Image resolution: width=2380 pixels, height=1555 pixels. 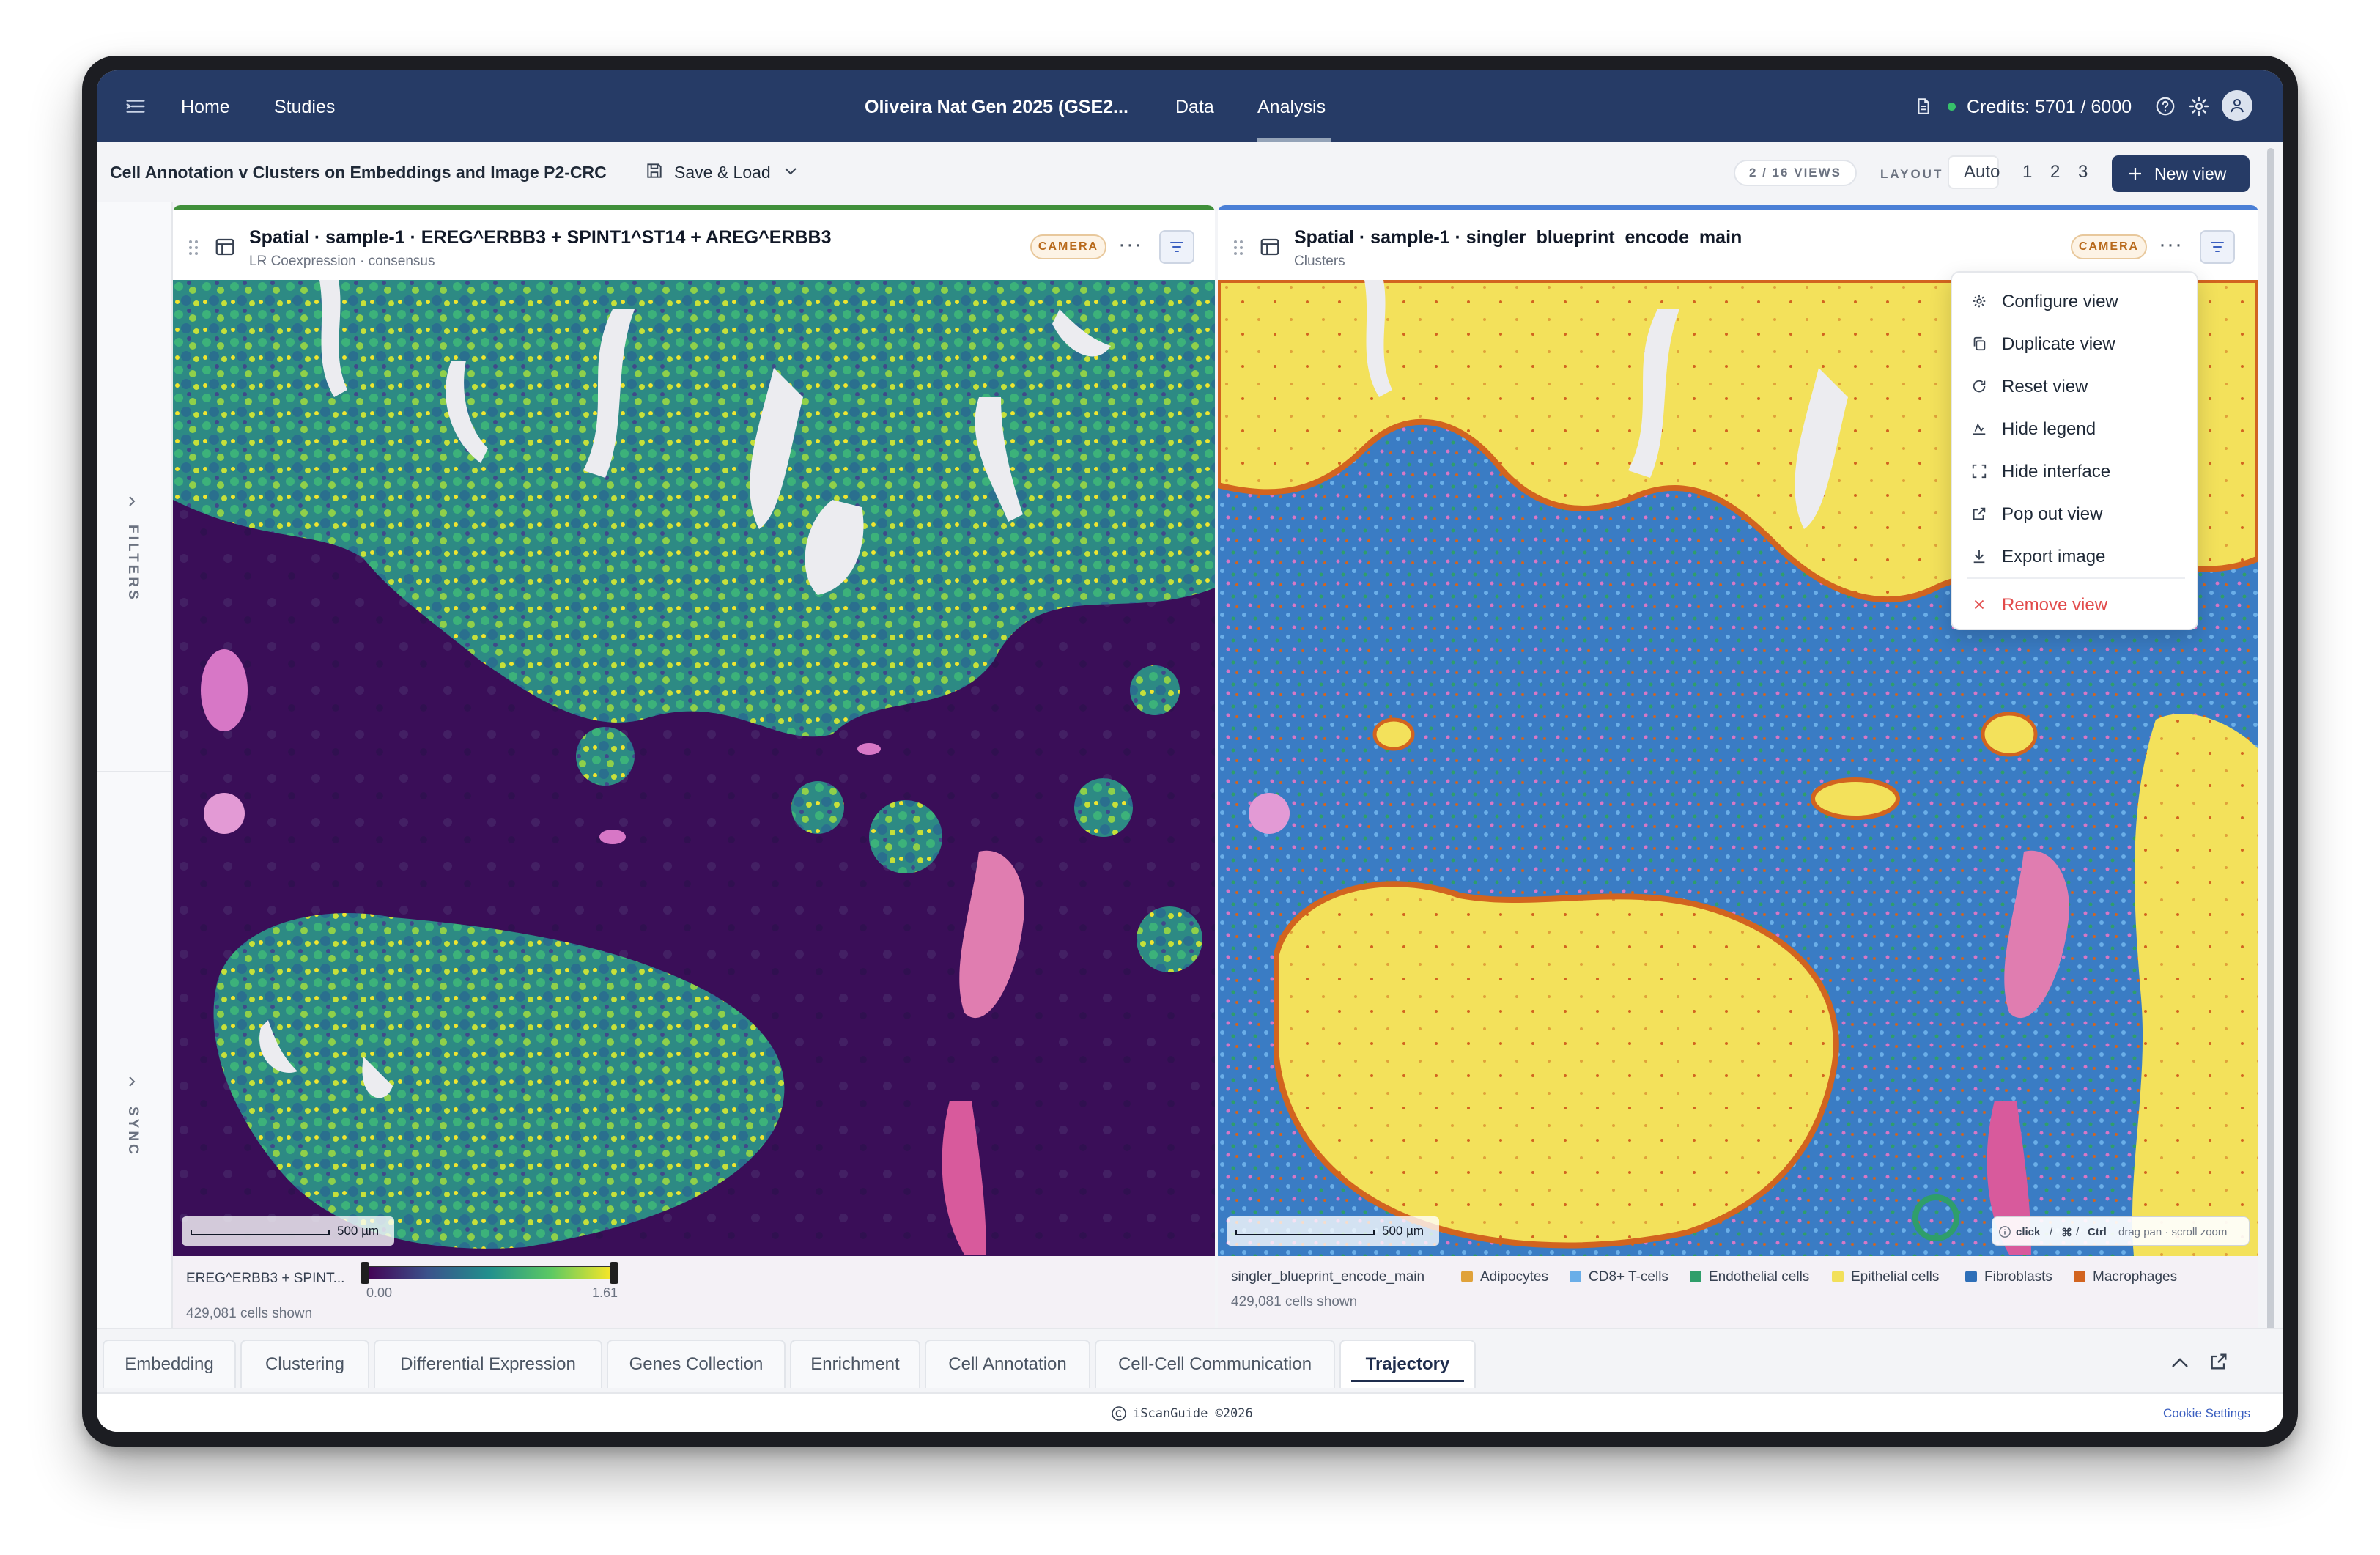 I want to click on menu-item-reset-view: Reset view, so click(x=2074, y=386).